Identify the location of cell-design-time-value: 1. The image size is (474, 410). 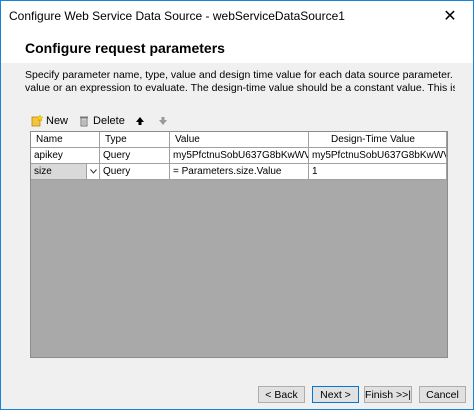
(378, 172).